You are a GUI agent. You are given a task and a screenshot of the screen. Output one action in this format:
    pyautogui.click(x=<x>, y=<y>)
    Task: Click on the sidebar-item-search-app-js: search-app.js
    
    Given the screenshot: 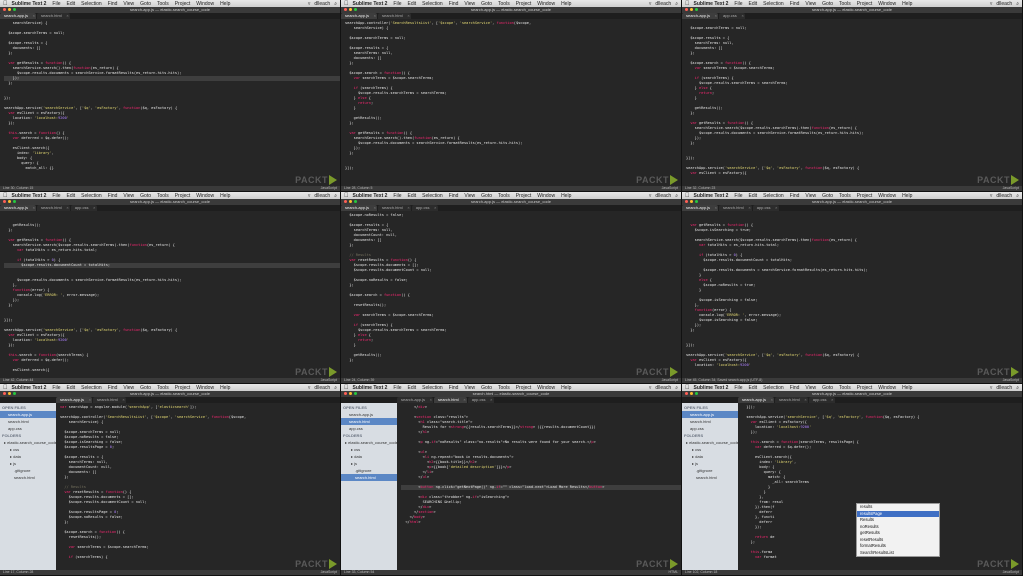 What is the action you would take?
    pyautogui.click(x=28, y=414)
    